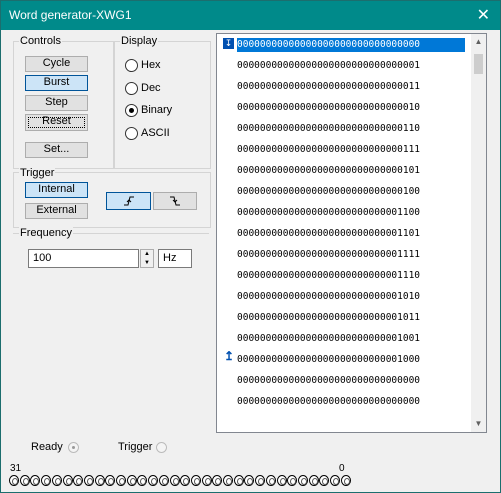 This screenshot has height=493, width=501. What do you see at coordinates (351, 66) in the screenshot?
I see `word-row: 00000000000000000000000000000001` at bounding box center [351, 66].